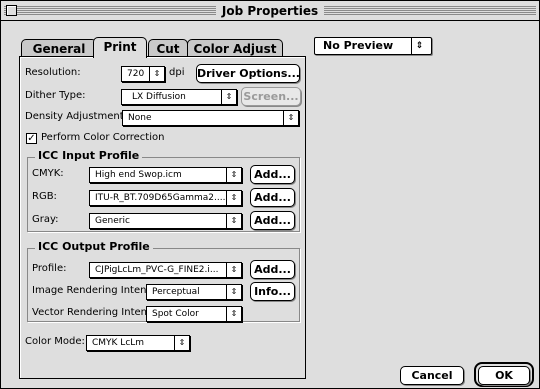 The width and height of the screenshot is (540, 389). I want to click on color-mode-label: Color Mode:, so click(55, 341).